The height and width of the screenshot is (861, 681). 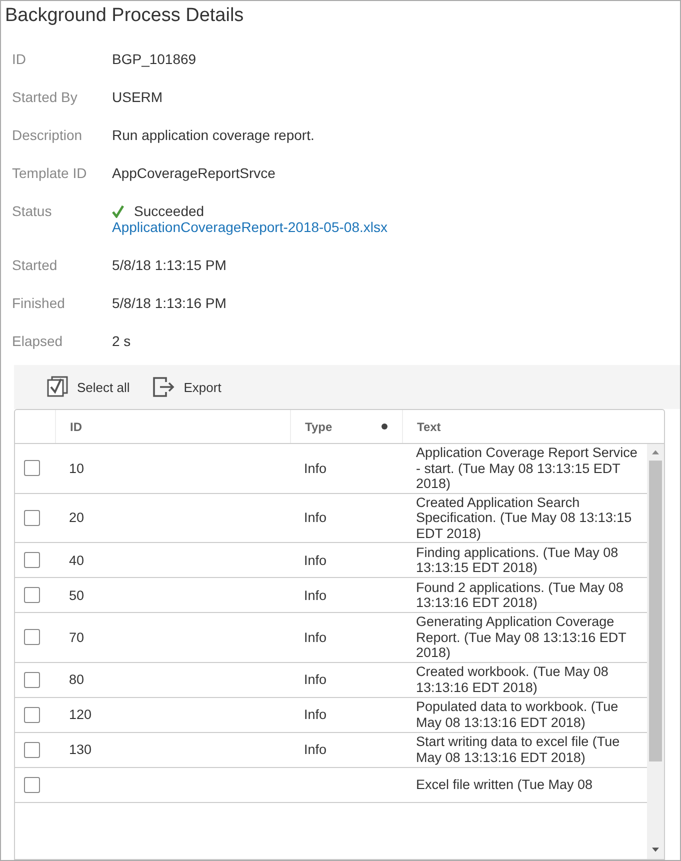 I want to click on column-header: Type, so click(x=346, y=426).